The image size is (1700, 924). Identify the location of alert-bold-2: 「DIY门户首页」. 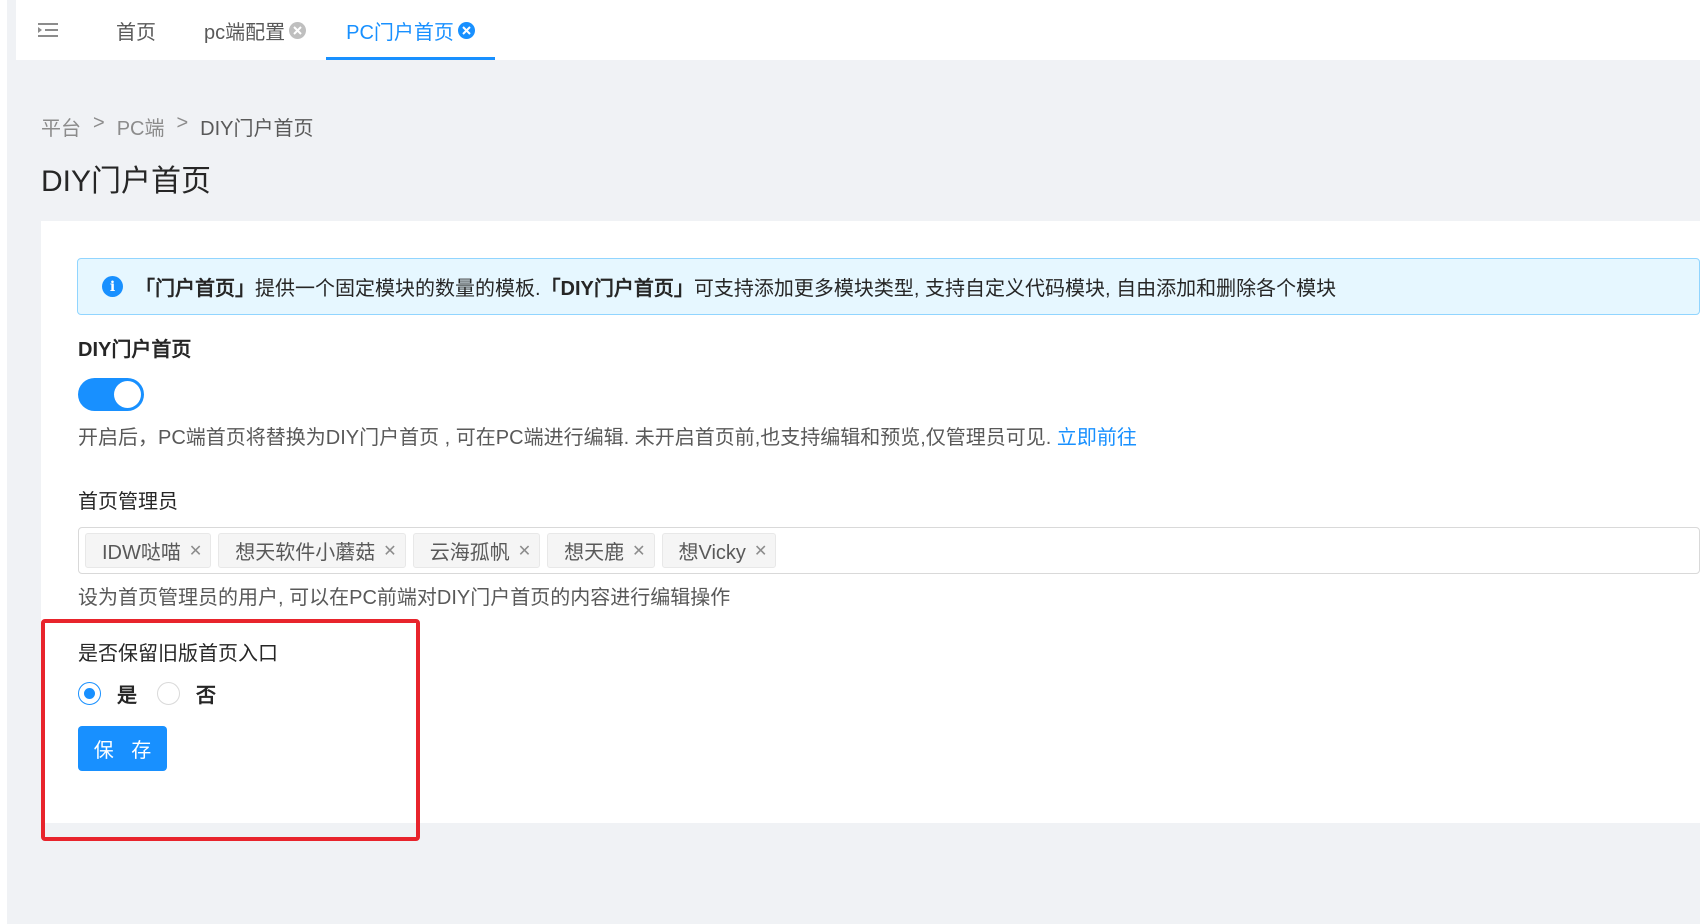
(617, 289).